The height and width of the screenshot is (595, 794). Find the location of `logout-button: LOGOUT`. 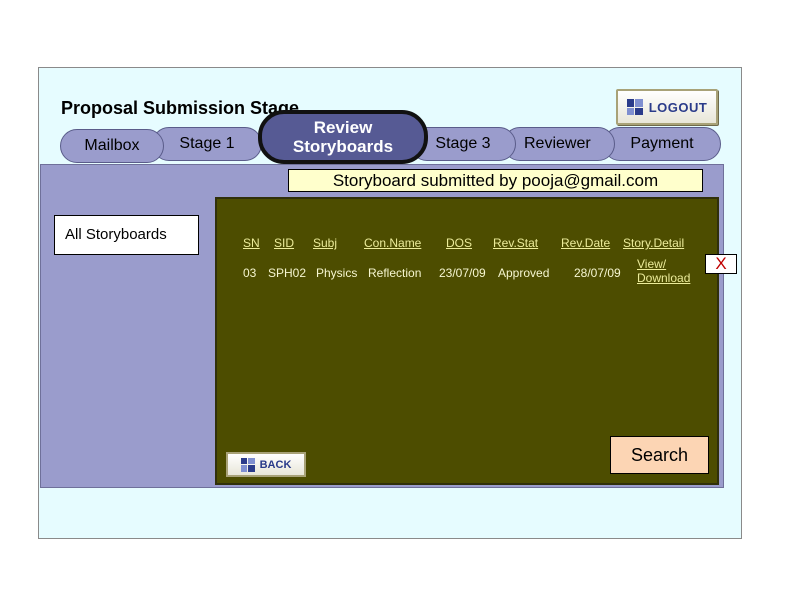

logout-button: LOGOUT is located at coordinates (667, 107).